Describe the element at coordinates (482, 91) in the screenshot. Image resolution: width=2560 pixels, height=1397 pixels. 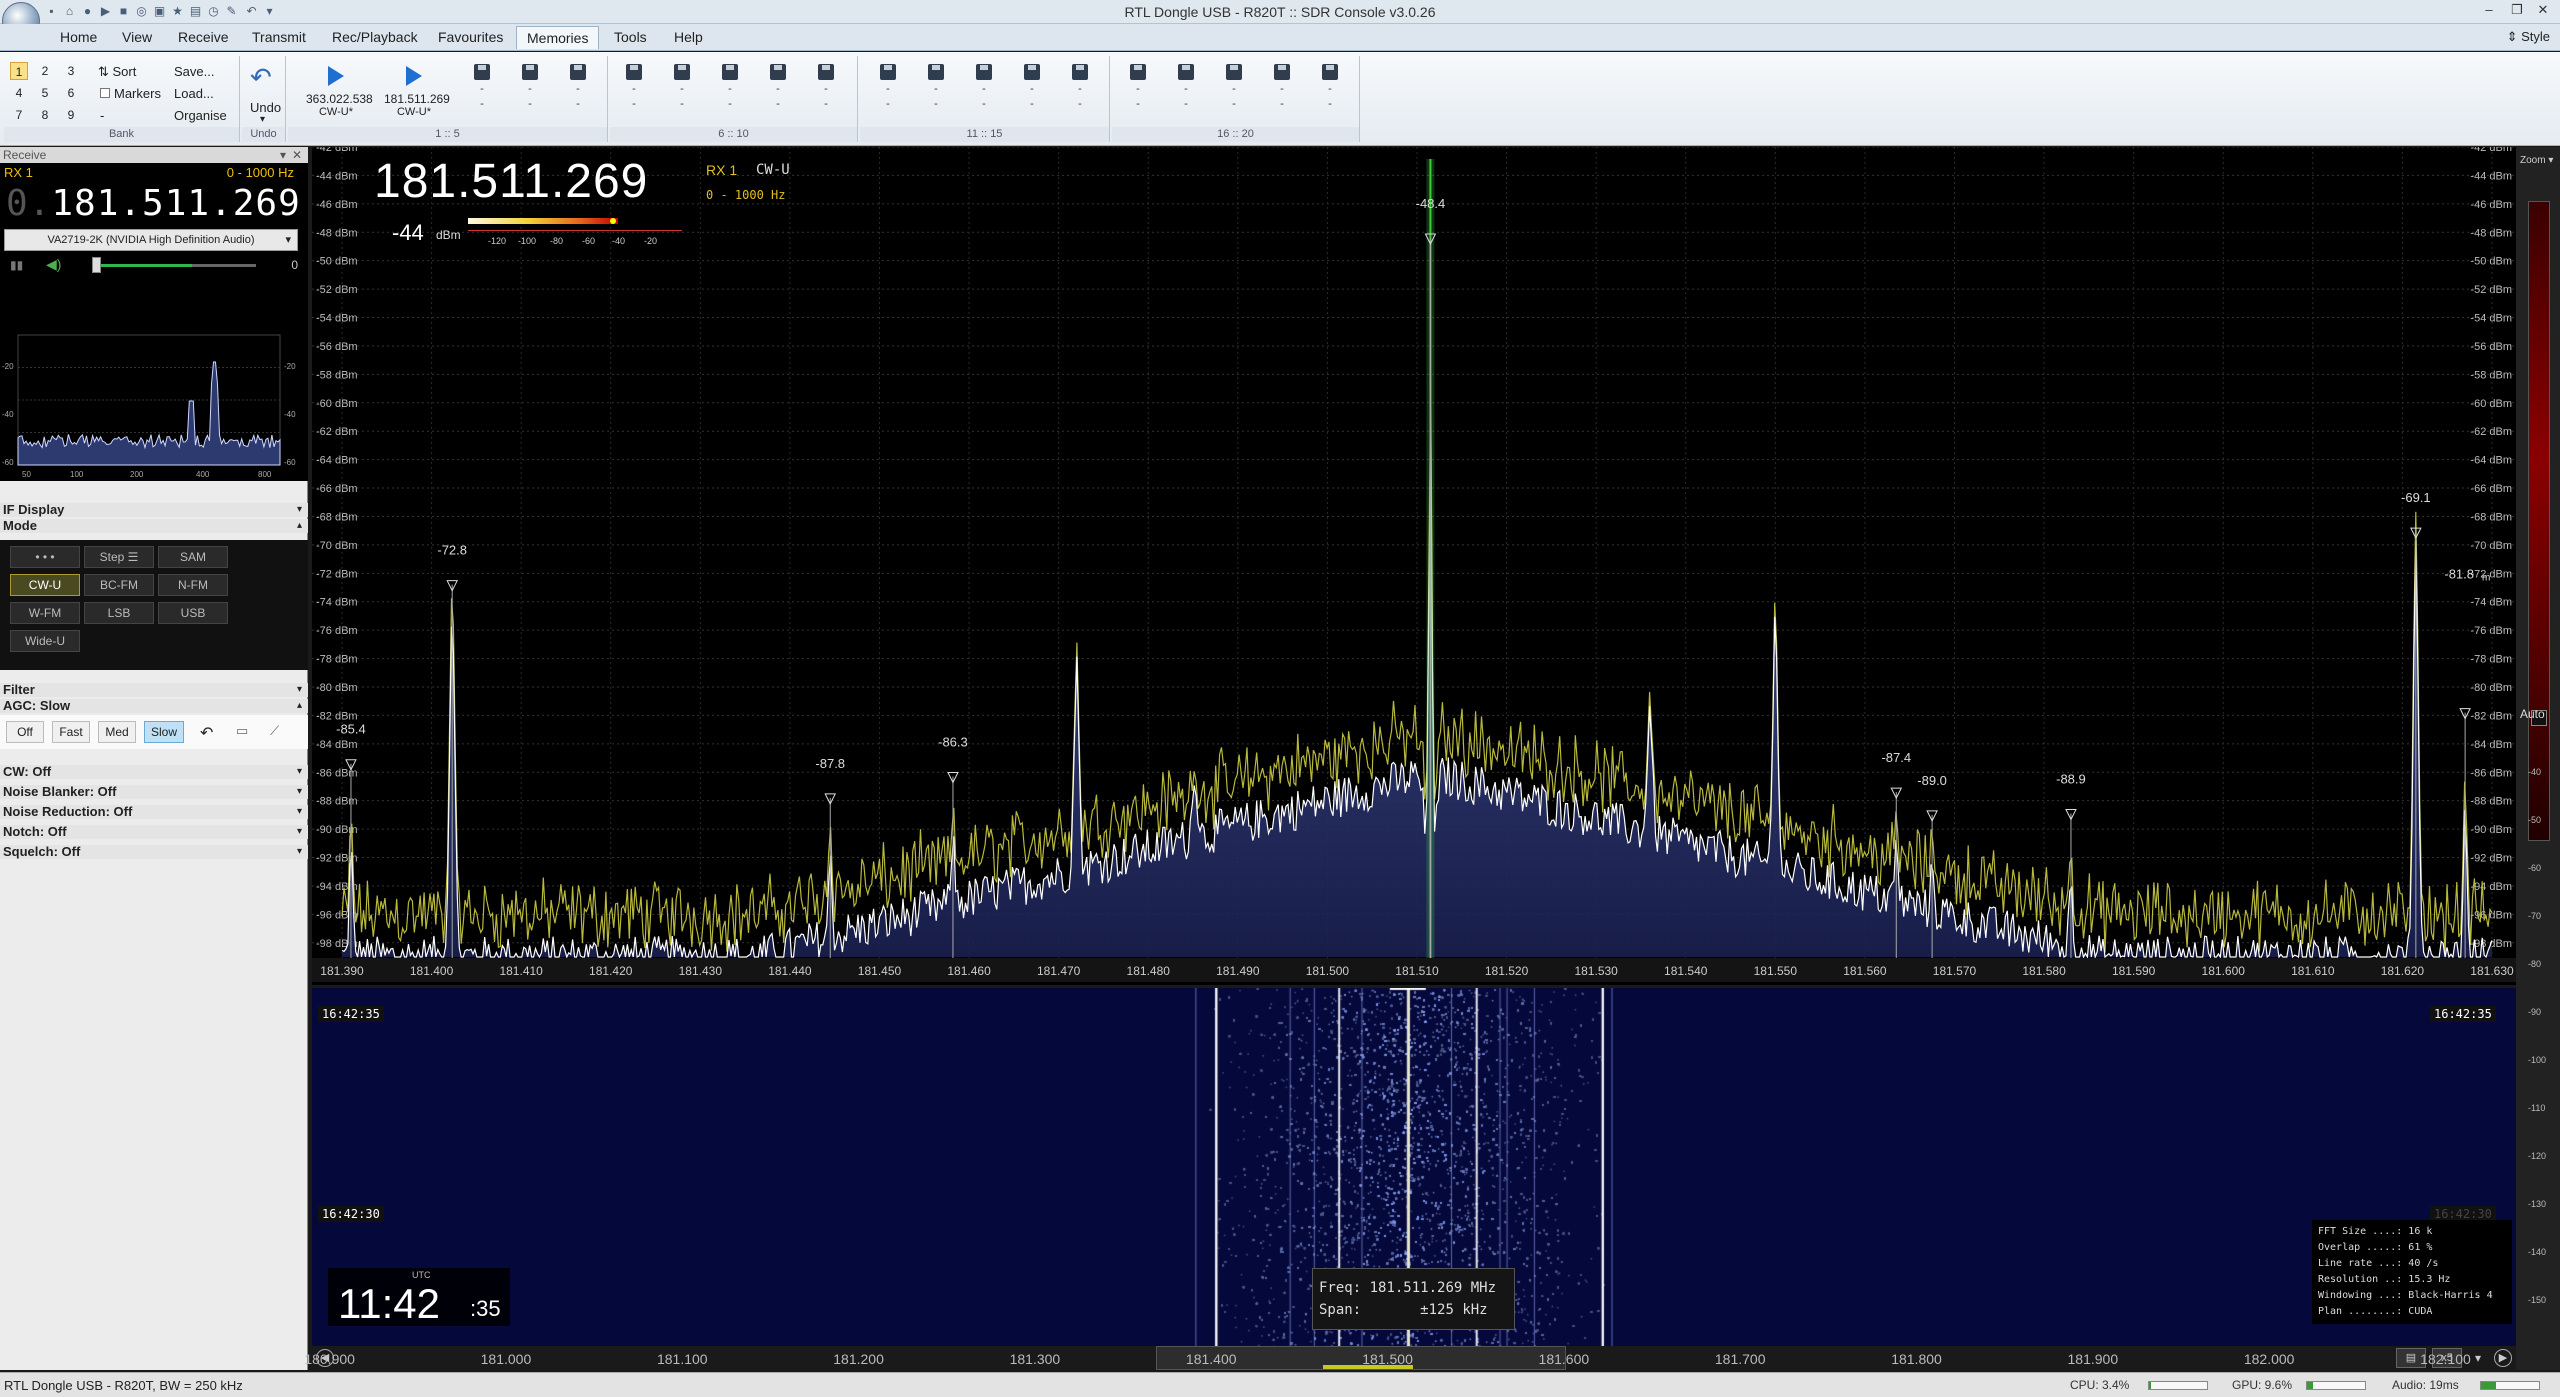
I see `memory-slot-3: --` at that location.